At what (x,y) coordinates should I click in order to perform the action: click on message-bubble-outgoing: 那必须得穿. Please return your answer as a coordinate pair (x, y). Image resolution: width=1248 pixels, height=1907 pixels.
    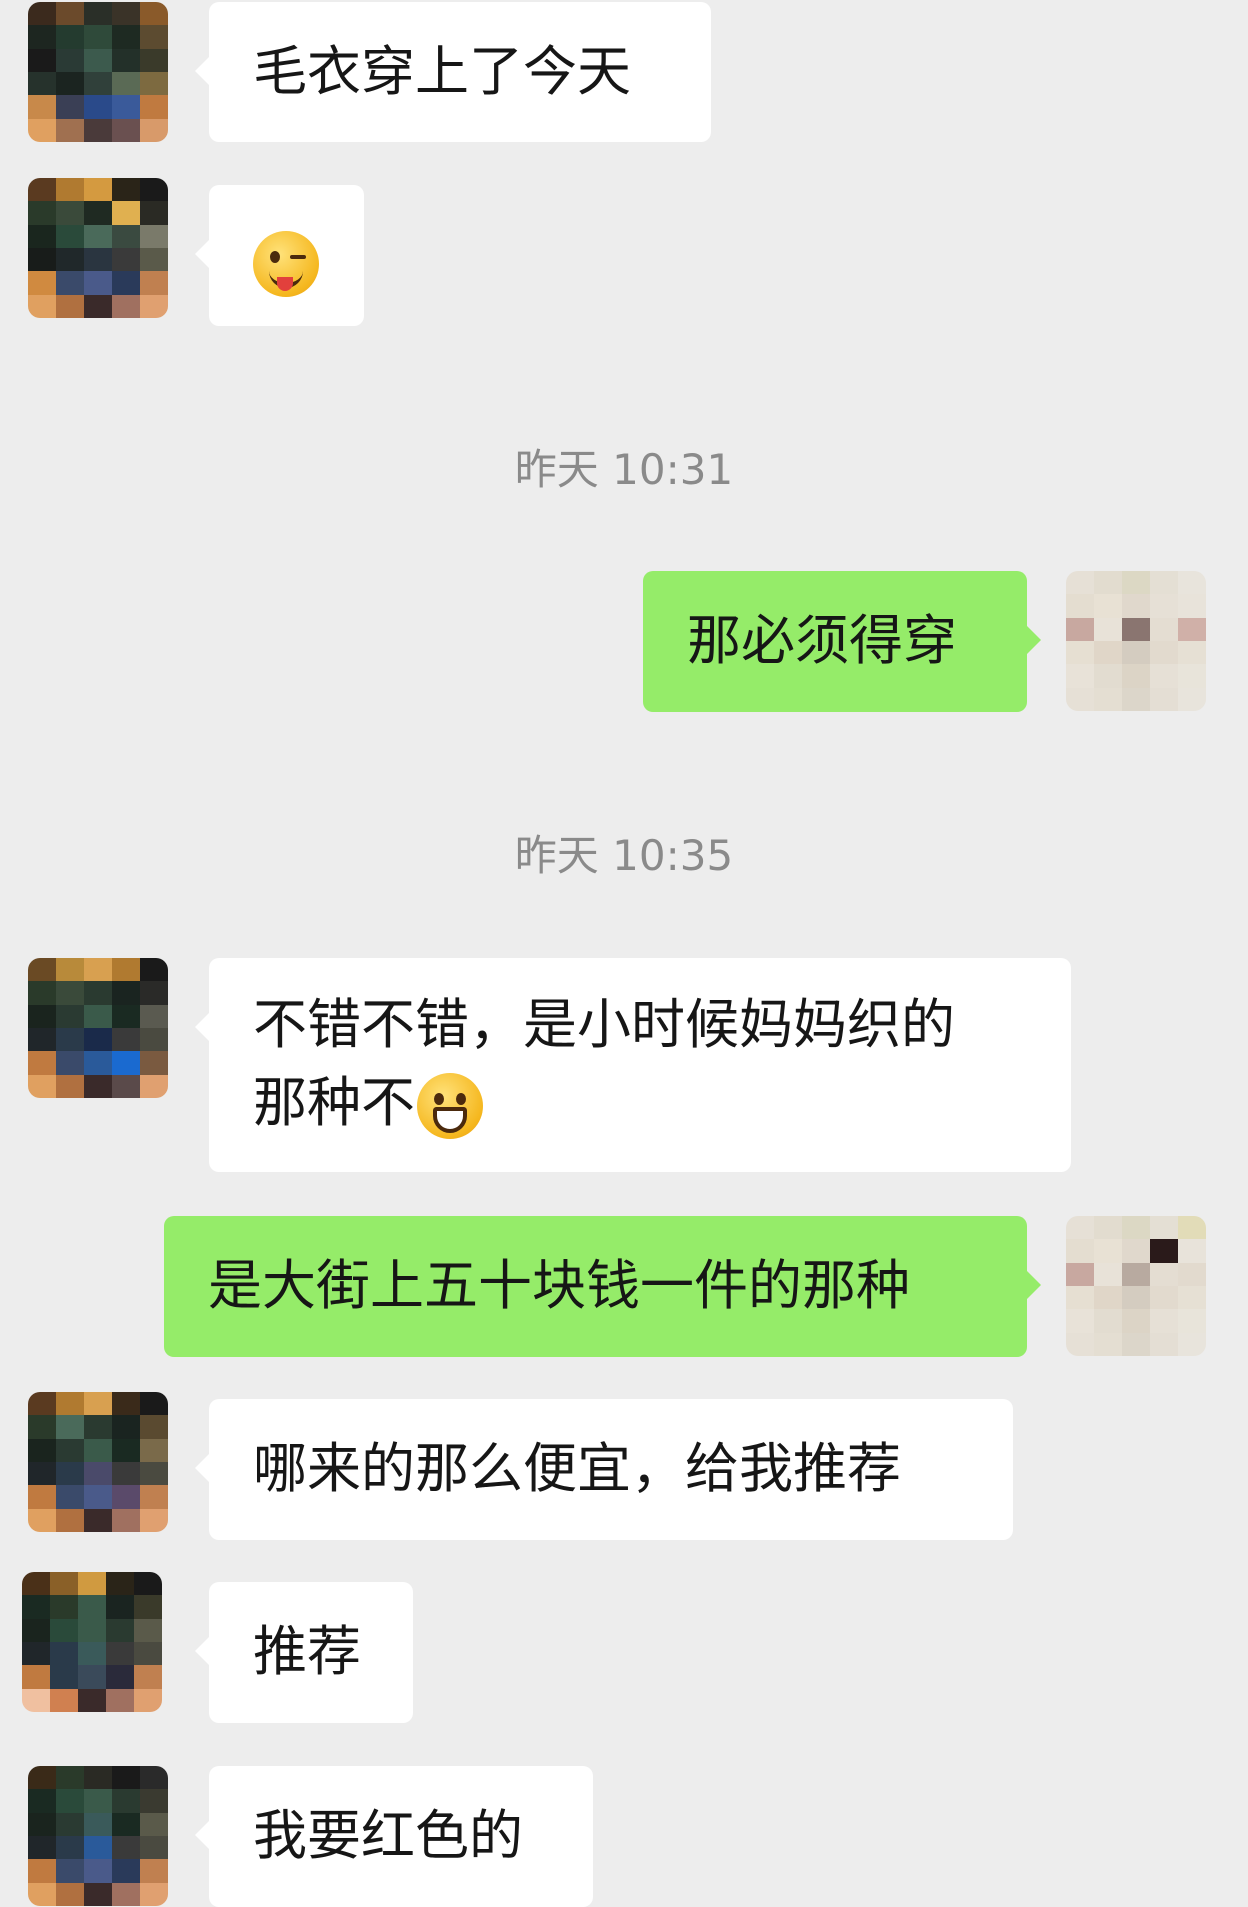
    Looking at the image, I should click on (842, 641).